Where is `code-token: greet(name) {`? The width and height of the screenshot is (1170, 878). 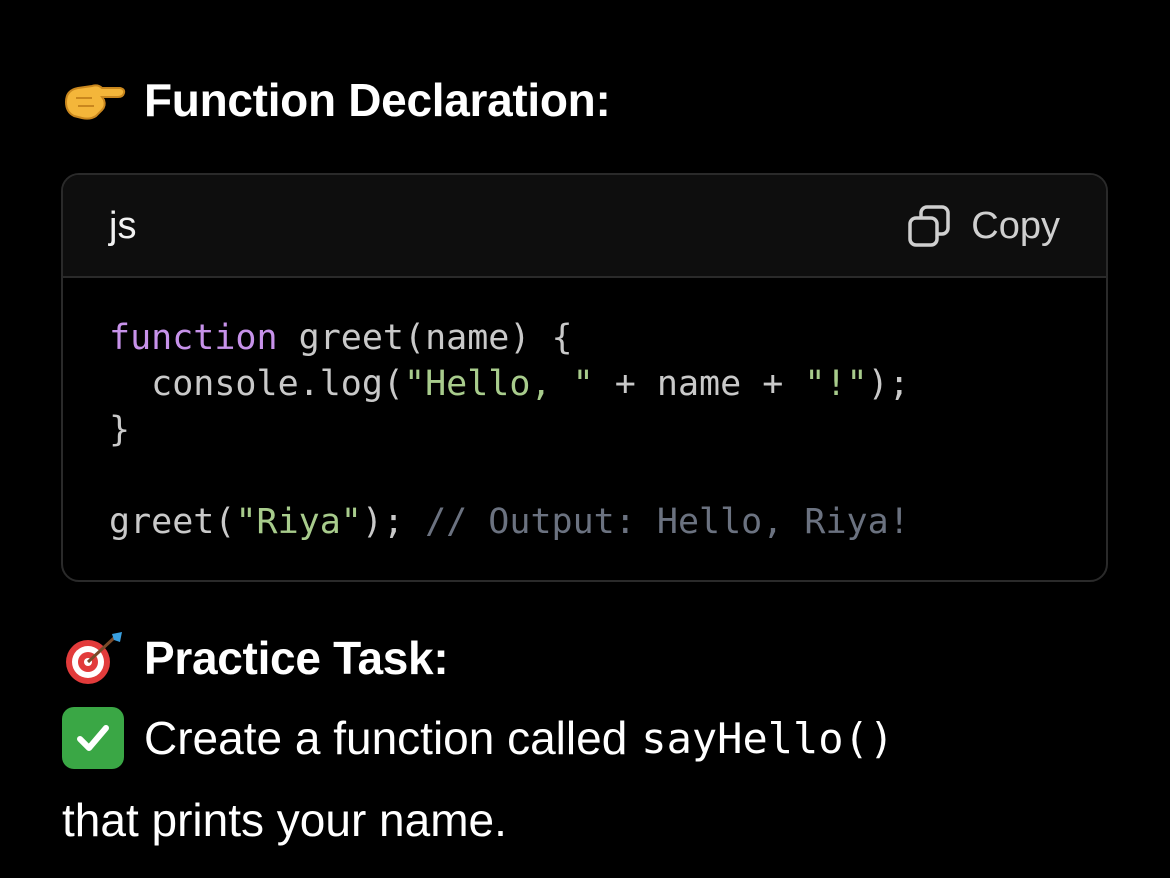
code-token: greet(name) { is located at coordinates (425, 338).